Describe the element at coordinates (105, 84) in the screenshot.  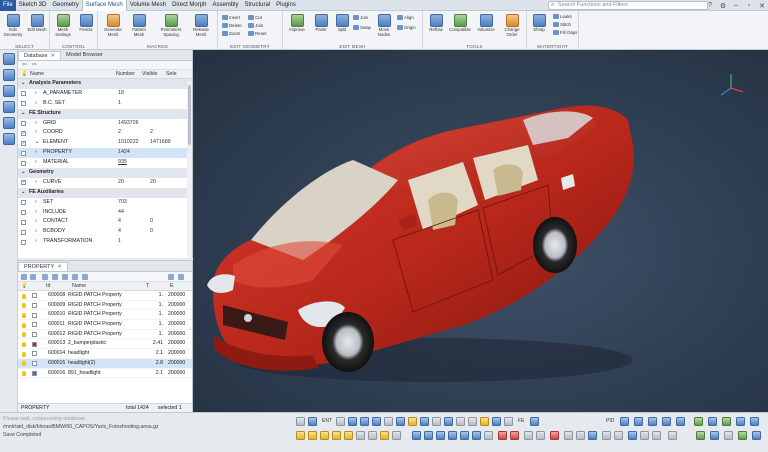
I see `tree-section: ⌄ Analysis Parameters` at that location.